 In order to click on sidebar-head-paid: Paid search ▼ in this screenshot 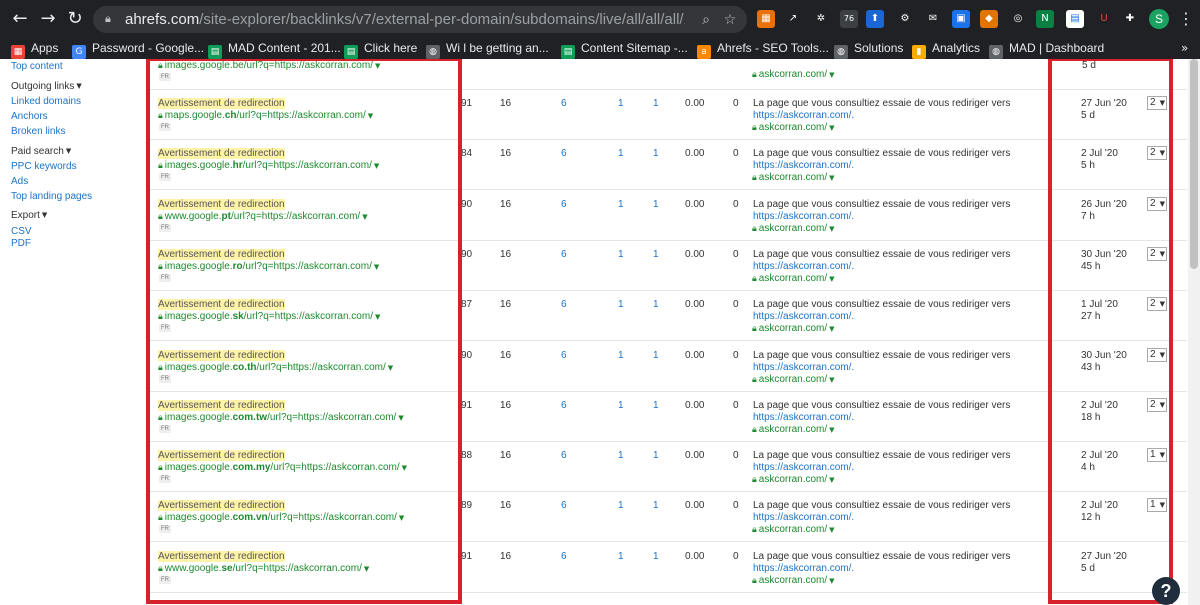, I will do `click(41, 151)`.